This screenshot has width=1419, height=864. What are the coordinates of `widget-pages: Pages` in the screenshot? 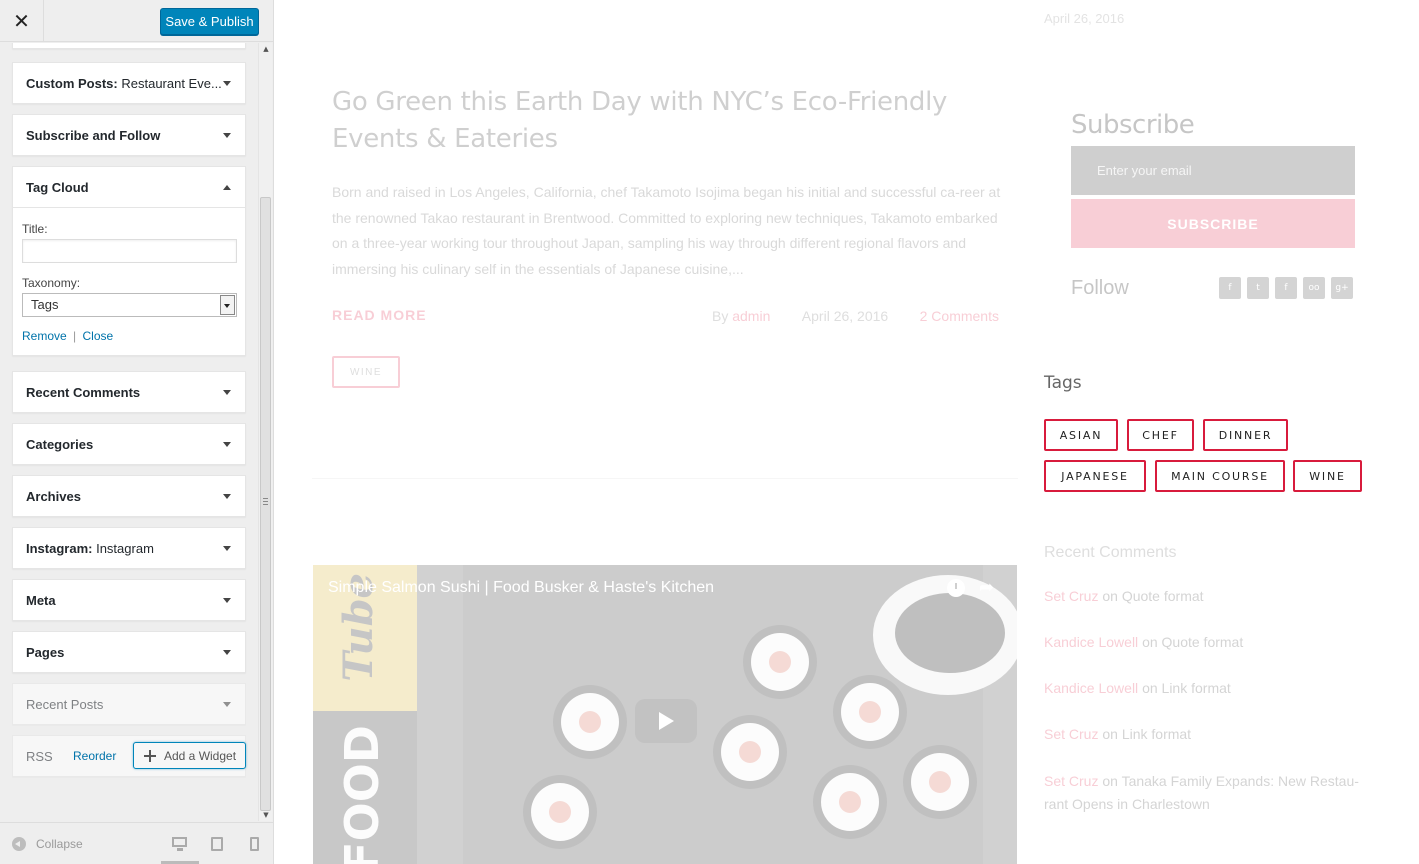 It's located at (129, 652).